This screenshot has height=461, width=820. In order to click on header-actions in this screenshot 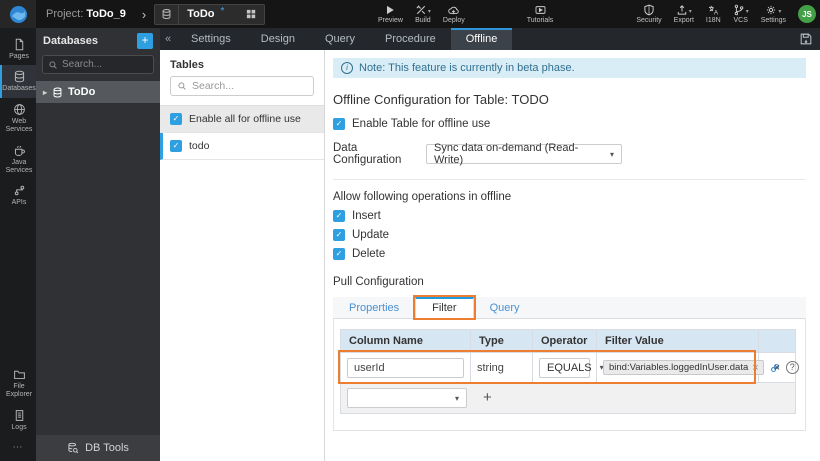, I will do `click(777, 341)`.